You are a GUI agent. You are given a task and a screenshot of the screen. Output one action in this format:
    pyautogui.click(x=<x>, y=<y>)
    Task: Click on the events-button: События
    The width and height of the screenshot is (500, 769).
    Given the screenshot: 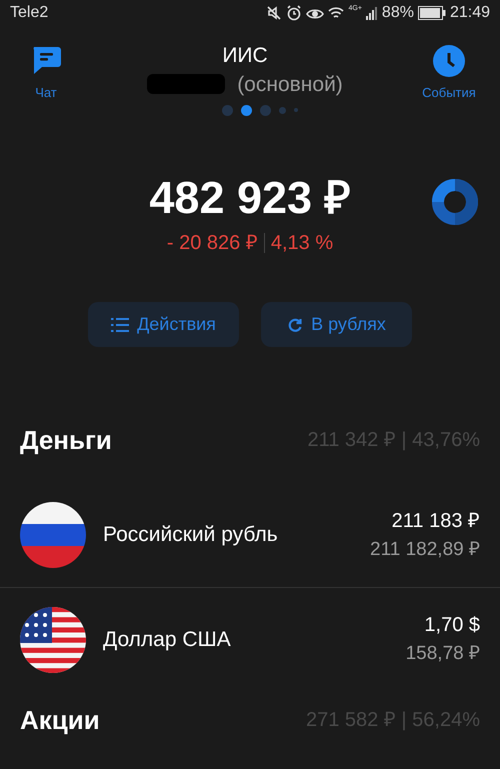 What is the action you would take?
    pyautogui.click(x=449, y=73)
    